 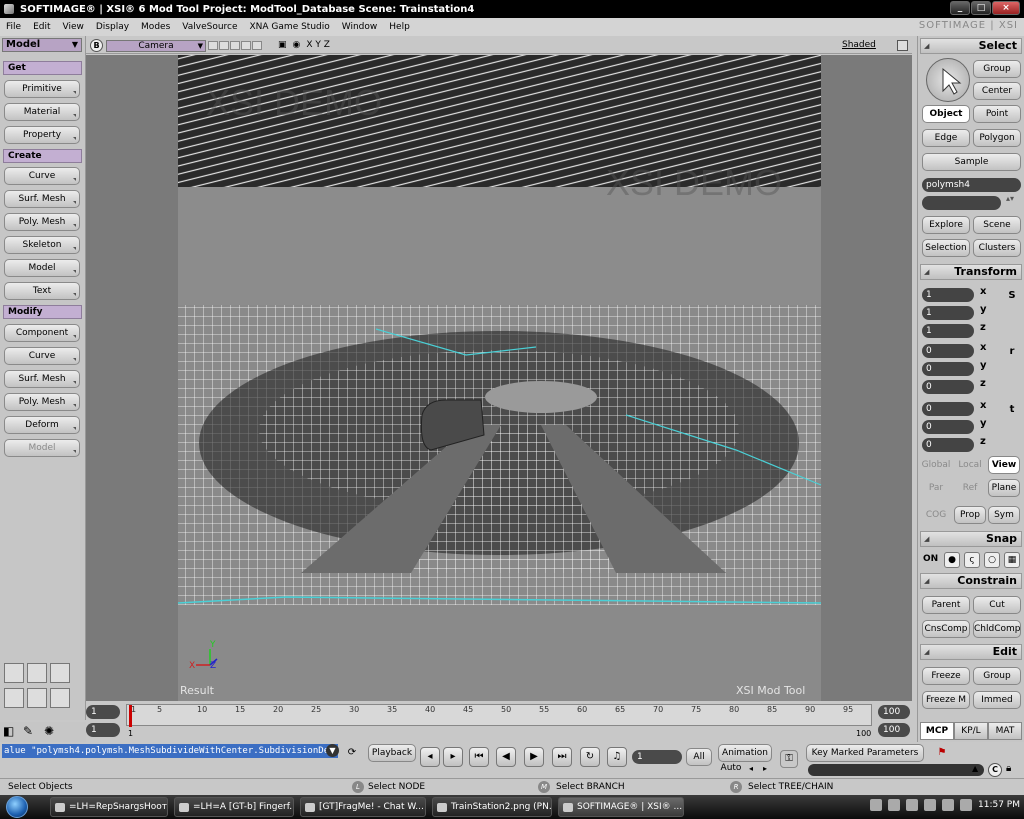 What do you see at coordinates (392, 753) in the screenshot?
I see `playback-button: Playback` at bounding box center [392, 753].